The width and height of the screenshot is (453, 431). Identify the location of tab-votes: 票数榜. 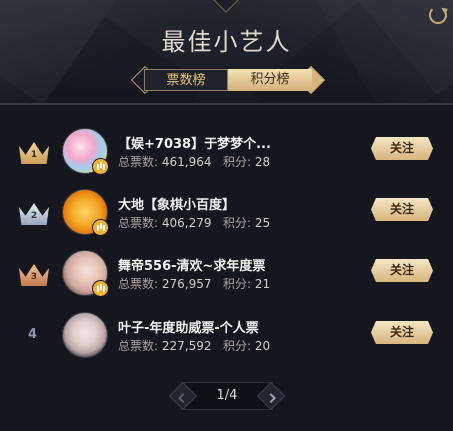
(186, 80).